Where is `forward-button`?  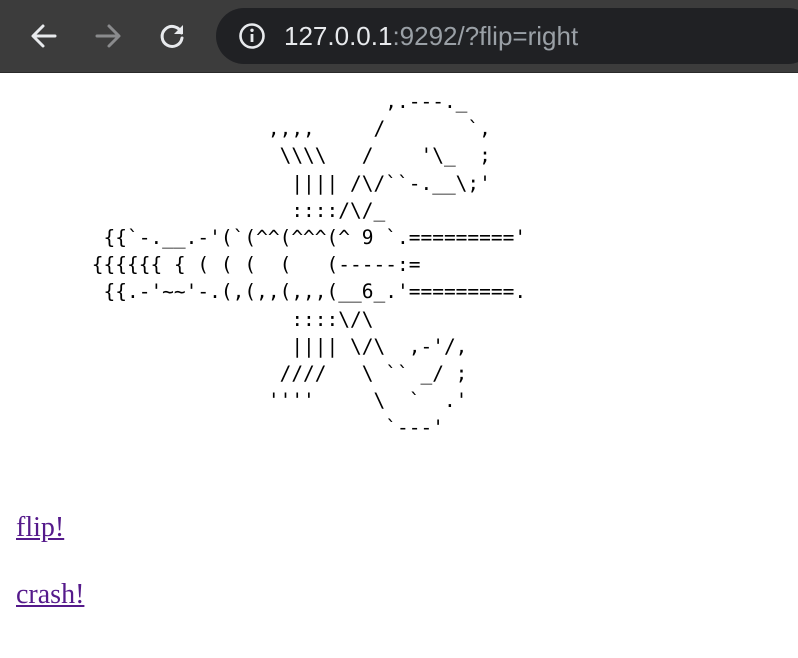
forward-button is located at coordinates (108, 36).